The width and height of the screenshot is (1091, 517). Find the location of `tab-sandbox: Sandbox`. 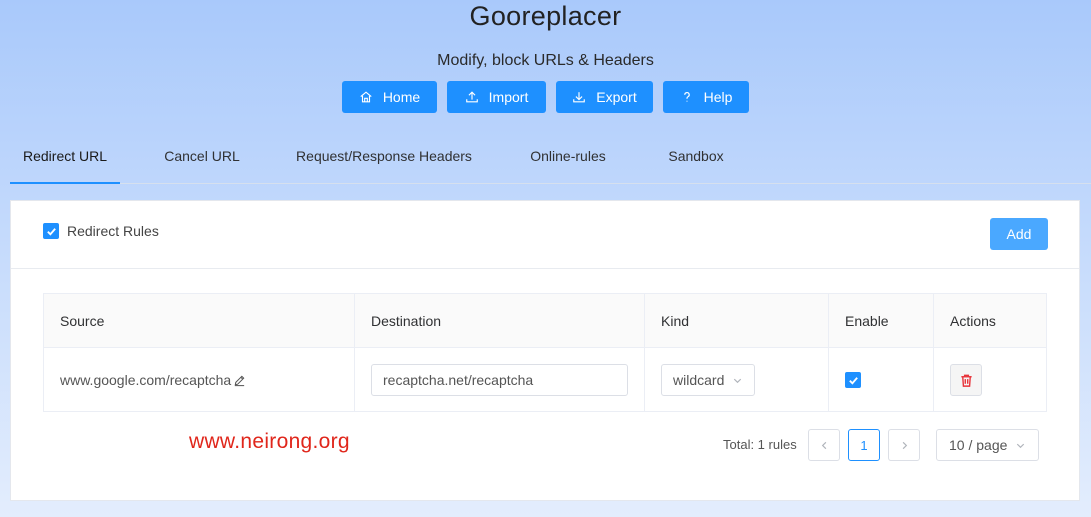

tab-sandbox: Sandbox is located at coordinates (696, 157).